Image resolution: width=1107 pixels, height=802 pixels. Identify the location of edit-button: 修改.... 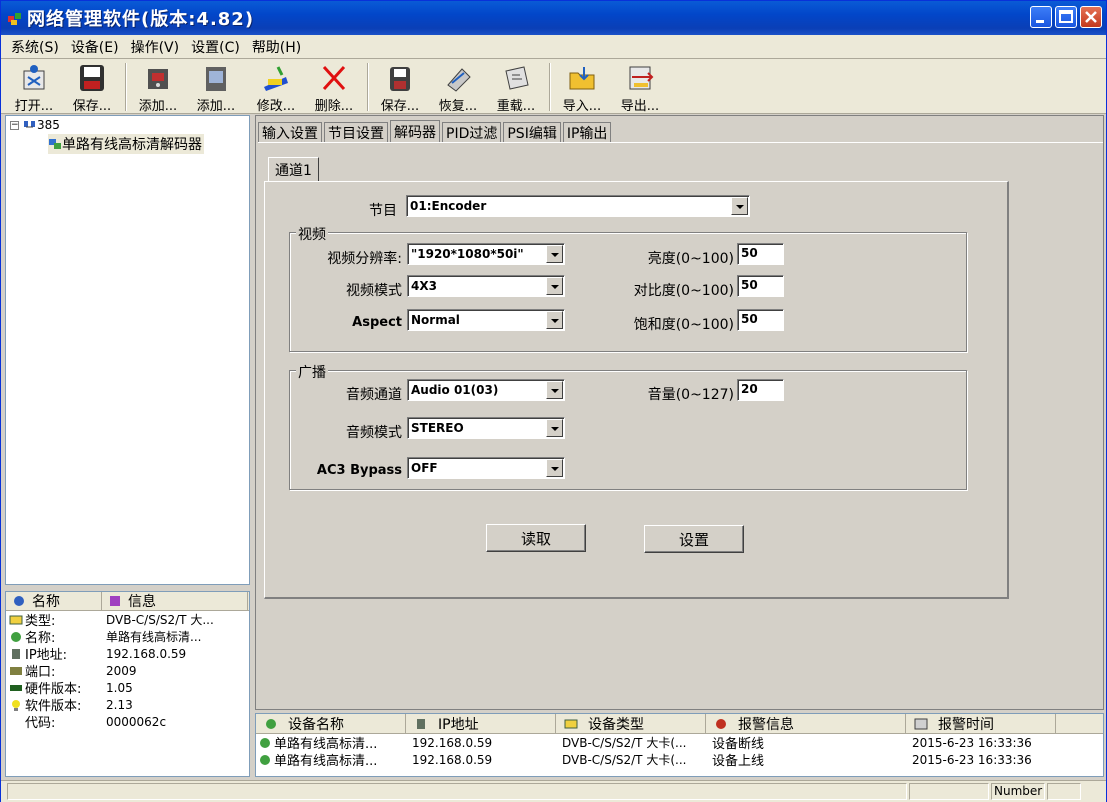
(276, 87).